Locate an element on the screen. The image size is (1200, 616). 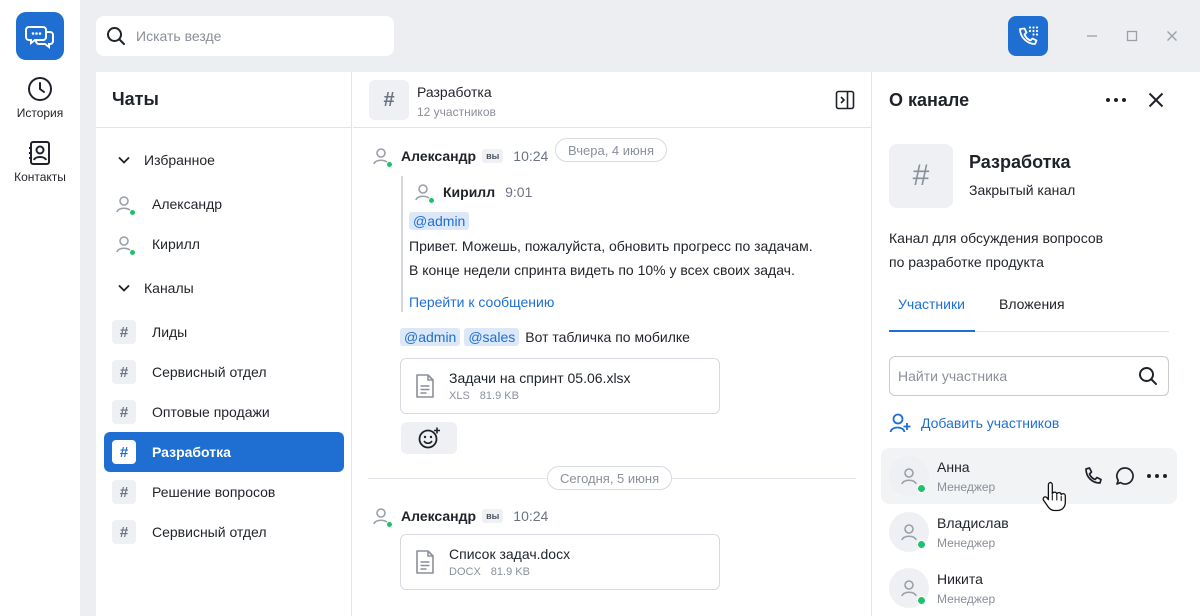
channel-item-service-2: # Сервисный отдел is located at coordinates (224, 532).